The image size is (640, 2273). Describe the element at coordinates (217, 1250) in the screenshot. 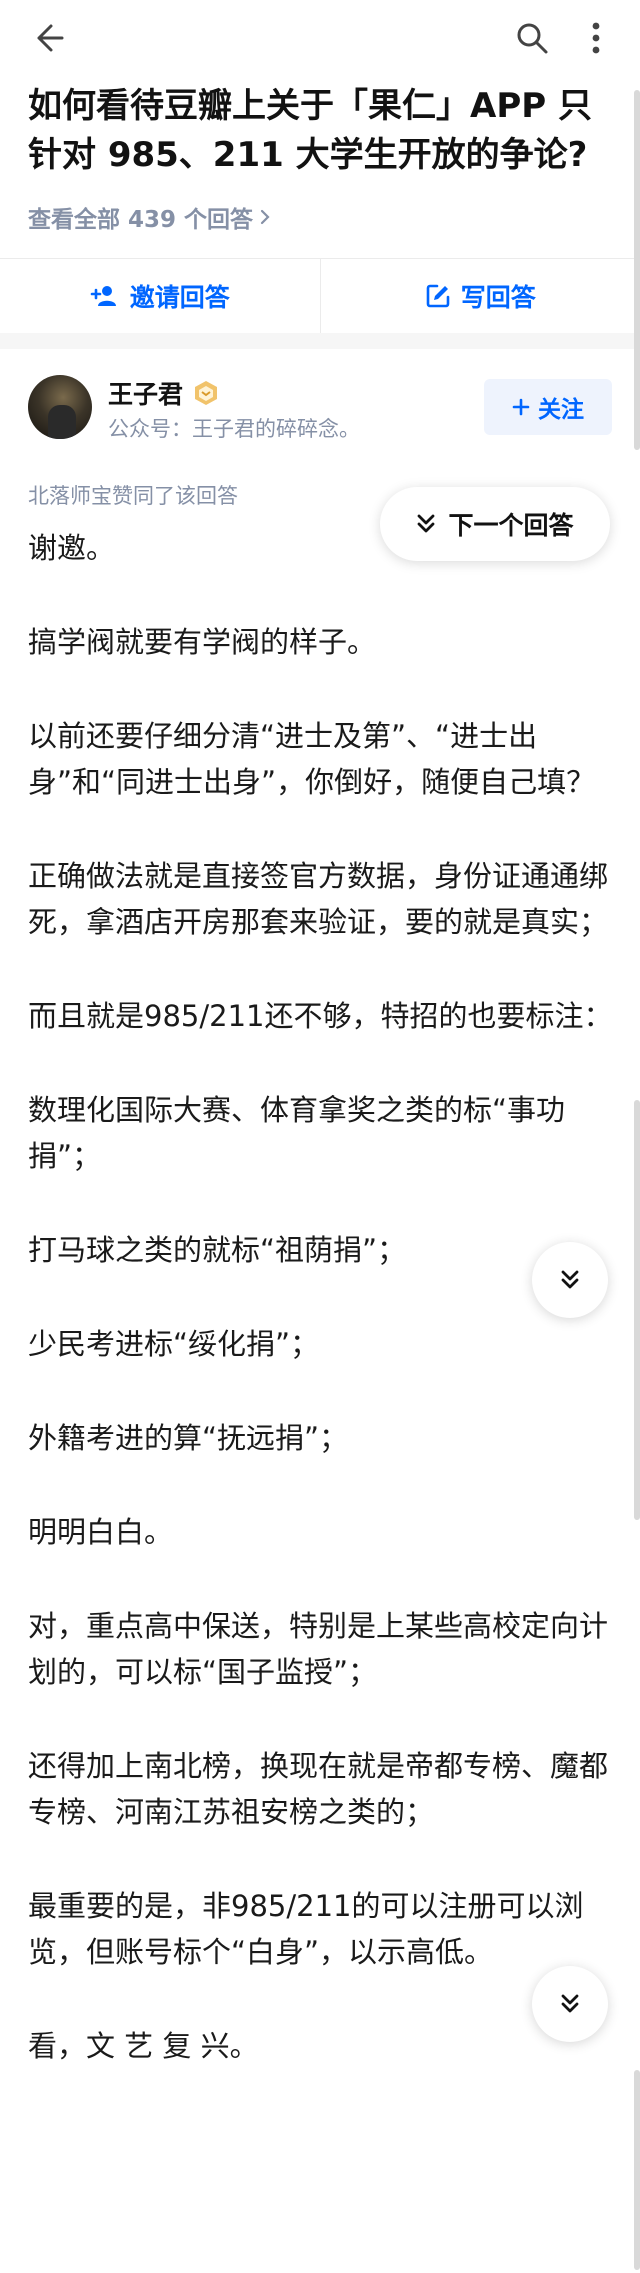

I see `paragraph: 打马球之类的就标“祖荫捐”；` at that location.